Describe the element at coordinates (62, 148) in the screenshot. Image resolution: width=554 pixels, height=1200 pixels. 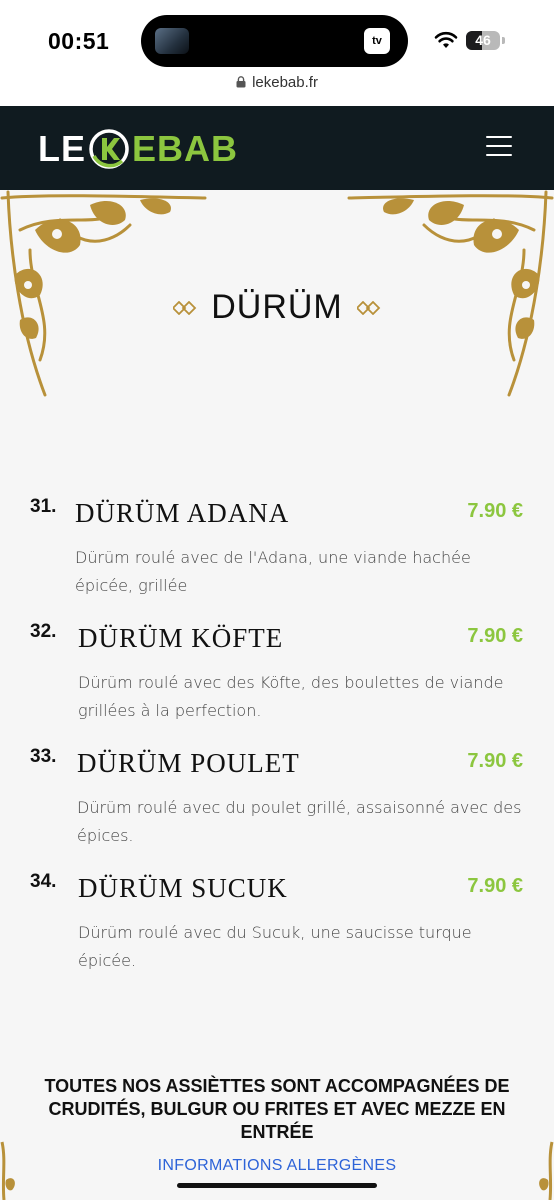
I see `logo-text-left: LE` at that location.